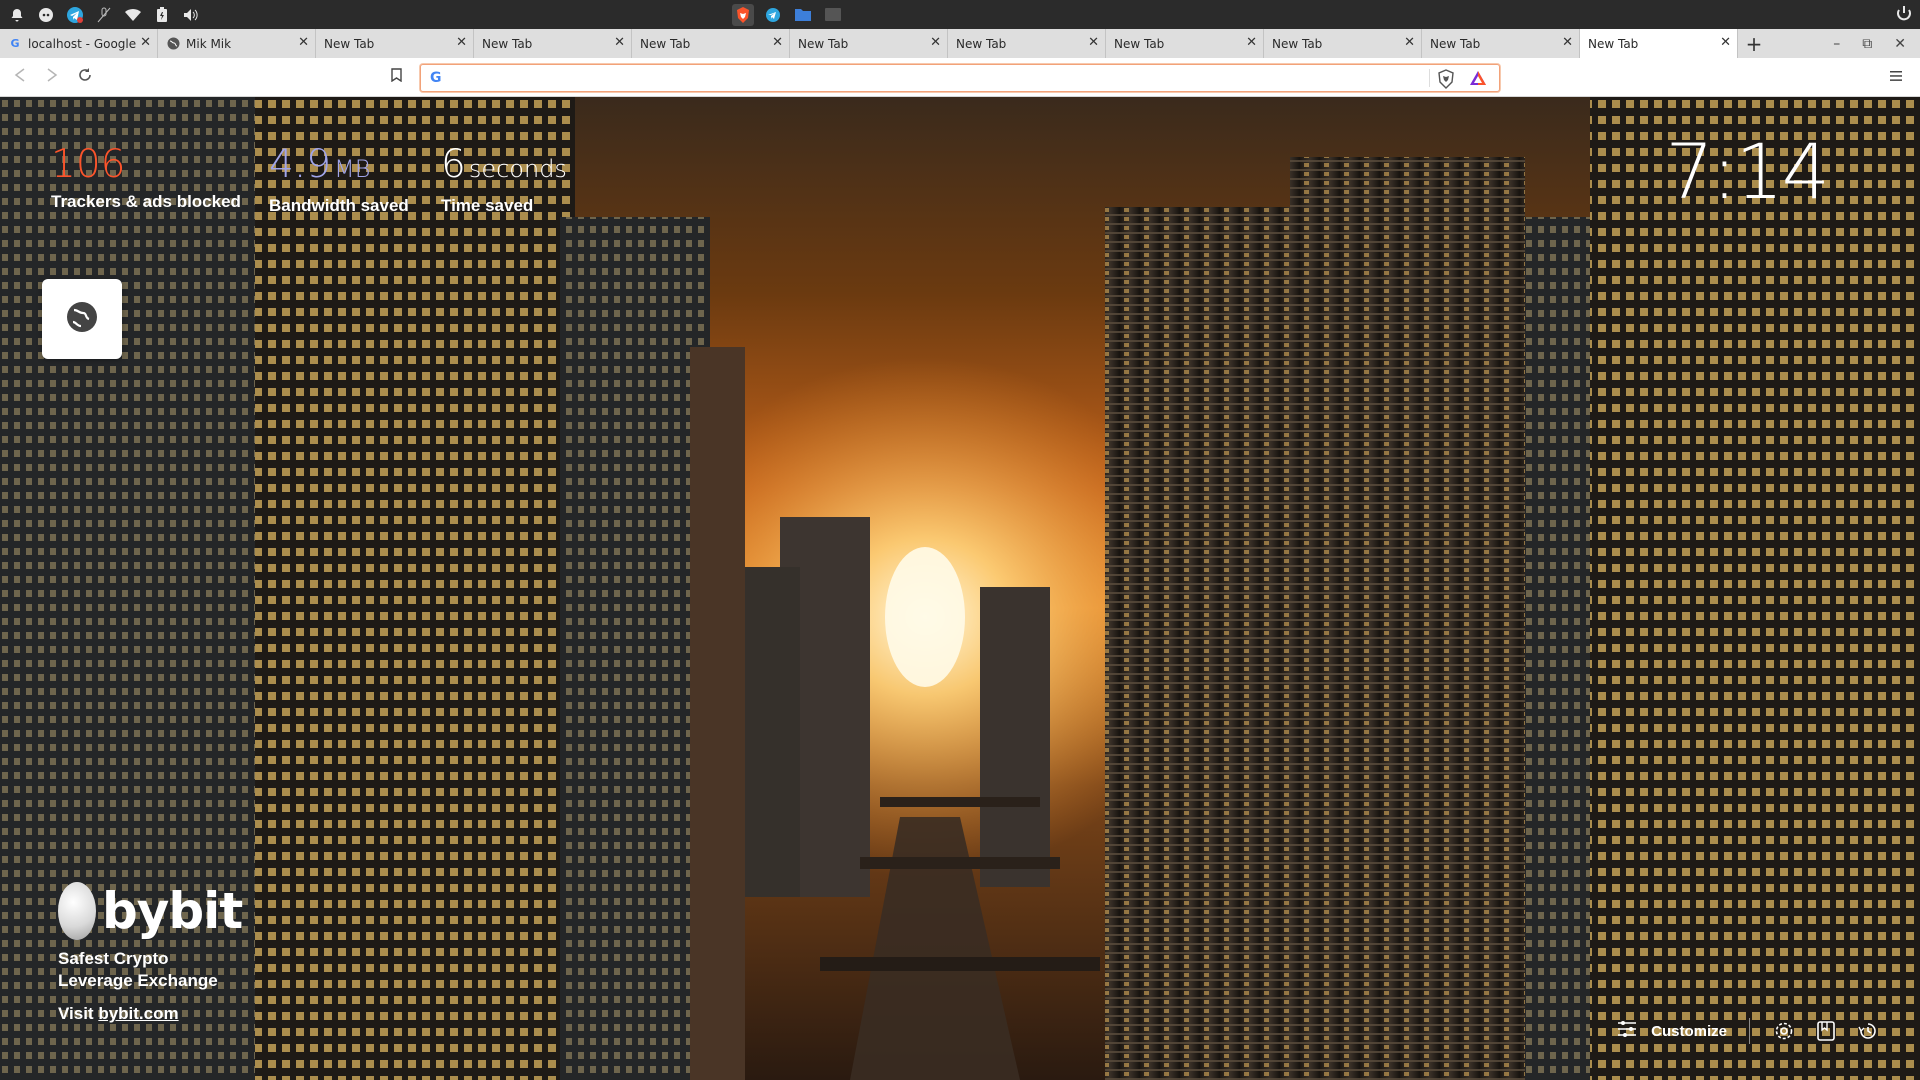 This screenshot has width=1920, height=1080. I want to click on divider, so click(1749, 1031).